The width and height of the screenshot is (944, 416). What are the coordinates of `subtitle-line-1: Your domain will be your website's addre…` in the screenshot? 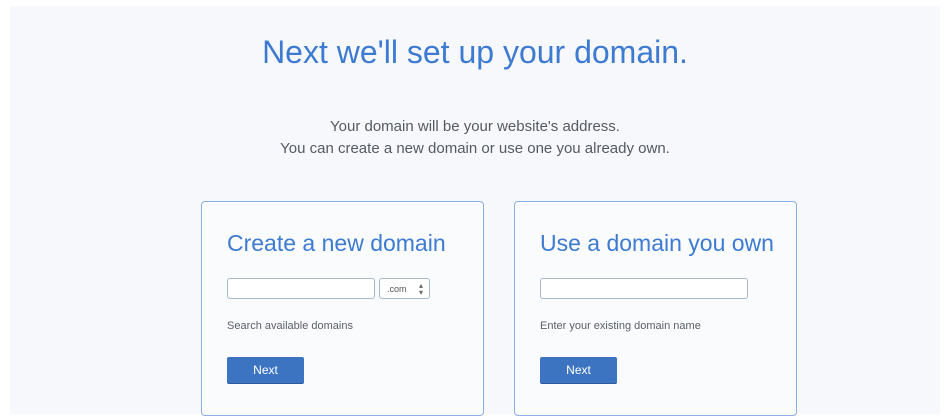 It's located at (475, 126).